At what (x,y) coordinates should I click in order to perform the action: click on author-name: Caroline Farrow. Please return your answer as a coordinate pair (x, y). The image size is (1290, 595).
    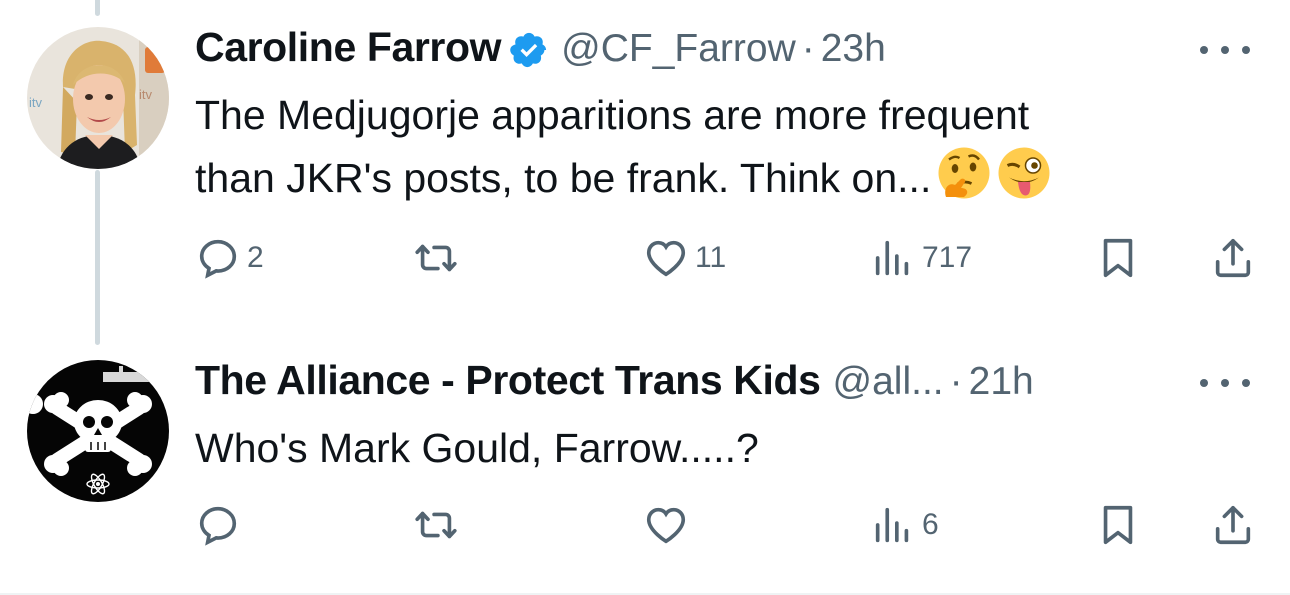
    Looking at the image, I should click on (348, 47).